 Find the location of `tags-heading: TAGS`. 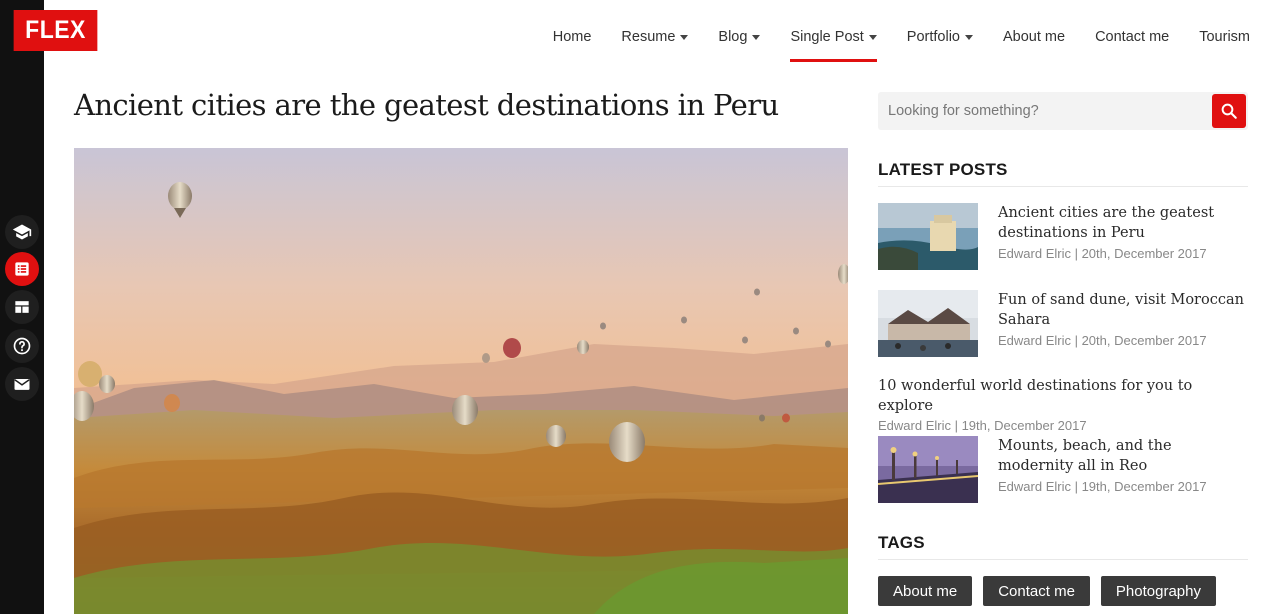

tags-heading: TAGS is located at coordinates (1063, 546).